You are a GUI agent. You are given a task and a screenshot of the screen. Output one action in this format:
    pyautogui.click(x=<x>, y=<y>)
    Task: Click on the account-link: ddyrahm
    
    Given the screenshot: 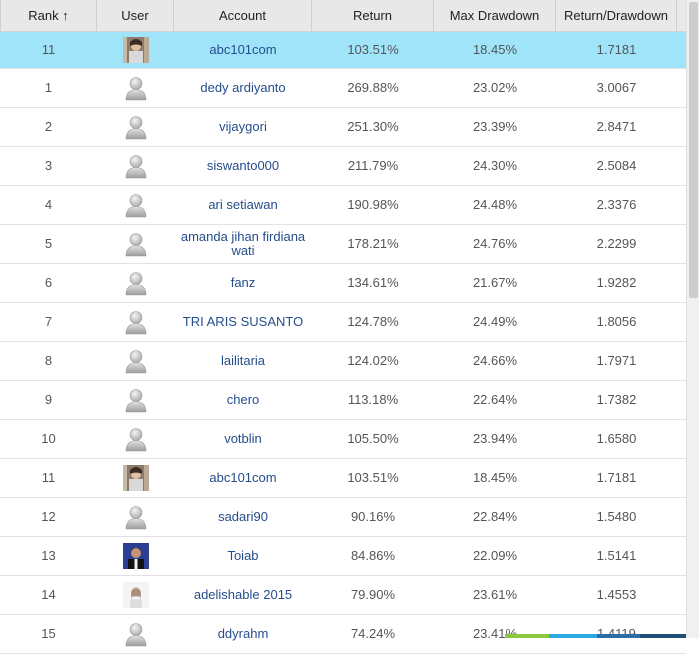 What is the action you would take?
    pyautogui.click(x=243, y=634)
    